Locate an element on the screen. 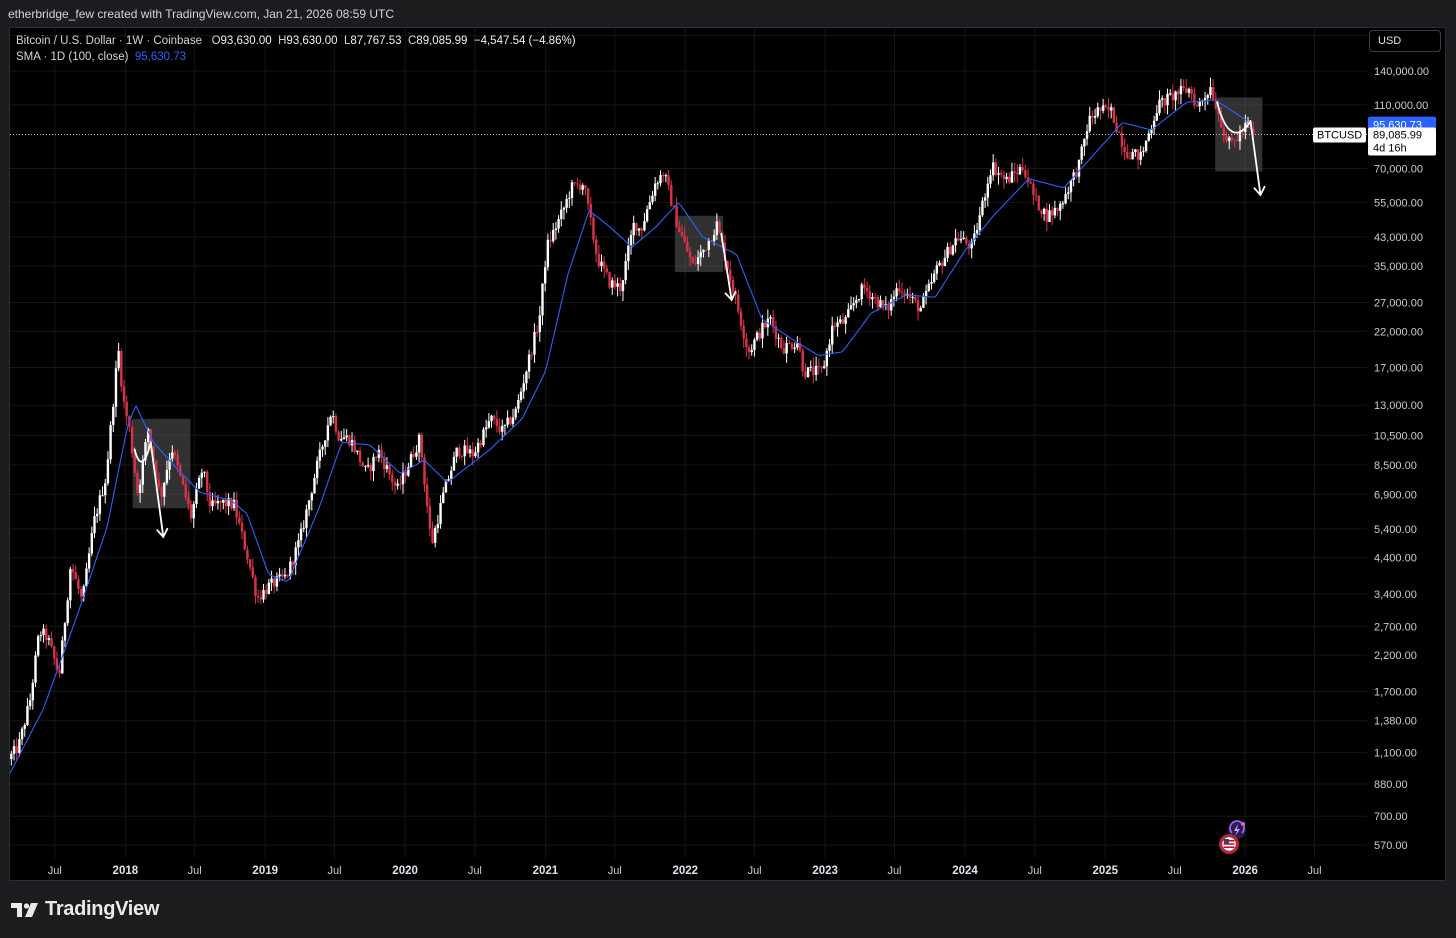  last-price-tag-text: 89,085.99 is located at coordinates (1397, 136).